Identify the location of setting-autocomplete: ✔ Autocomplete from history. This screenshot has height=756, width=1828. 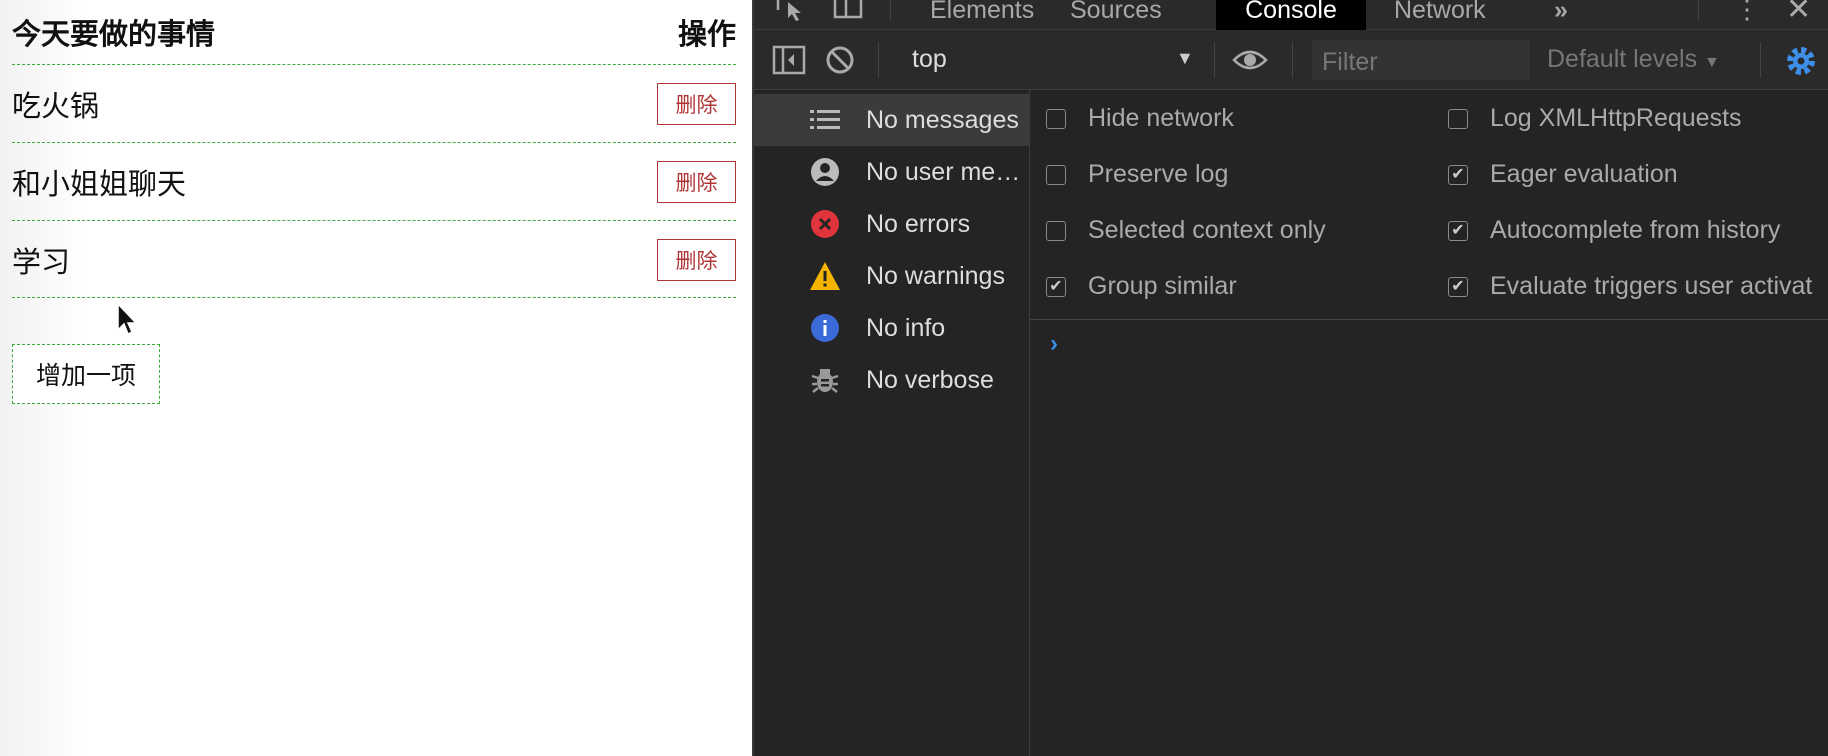
(1614, 230).